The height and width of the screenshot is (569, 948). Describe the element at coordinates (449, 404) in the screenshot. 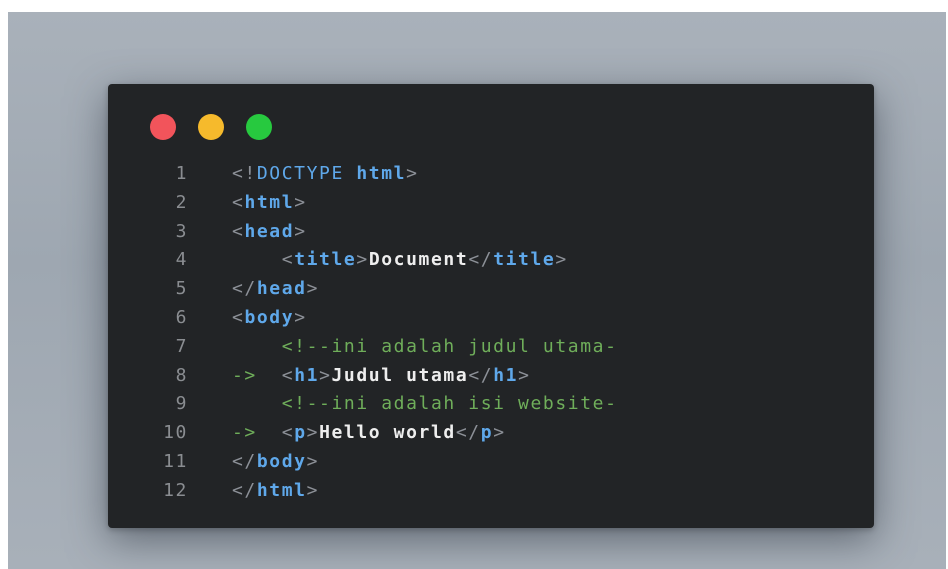

I see `code-token-comment: <!--ini adalah isi website-` at that location.